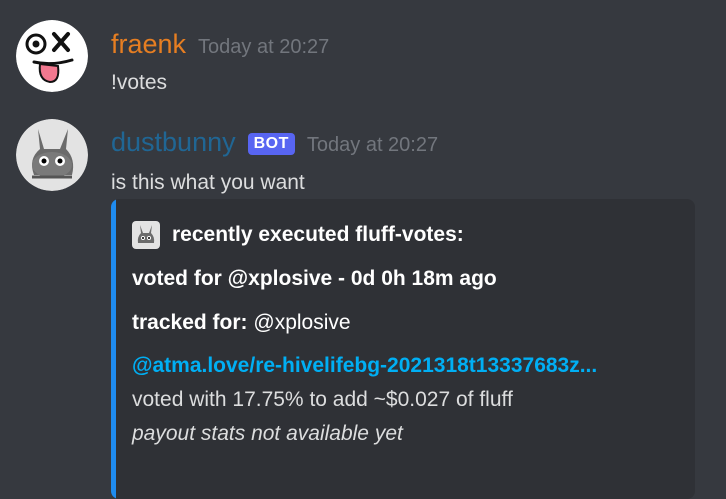  I want to click on dustbunny-avatar-icon, so click(52, 155).